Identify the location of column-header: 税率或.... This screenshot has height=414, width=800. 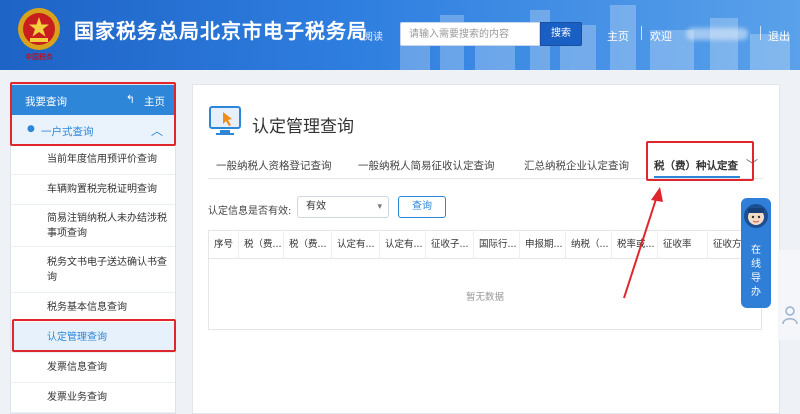
(635, 245).